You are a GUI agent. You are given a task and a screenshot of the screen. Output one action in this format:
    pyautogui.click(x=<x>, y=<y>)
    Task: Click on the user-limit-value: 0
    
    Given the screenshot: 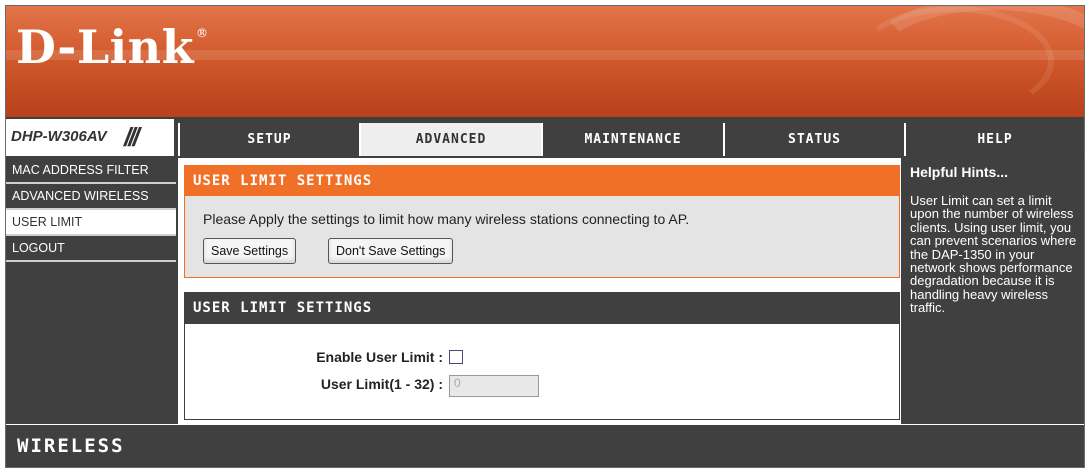 What is the action you would take?
    pyautogui.click(x=457, y=383)
    